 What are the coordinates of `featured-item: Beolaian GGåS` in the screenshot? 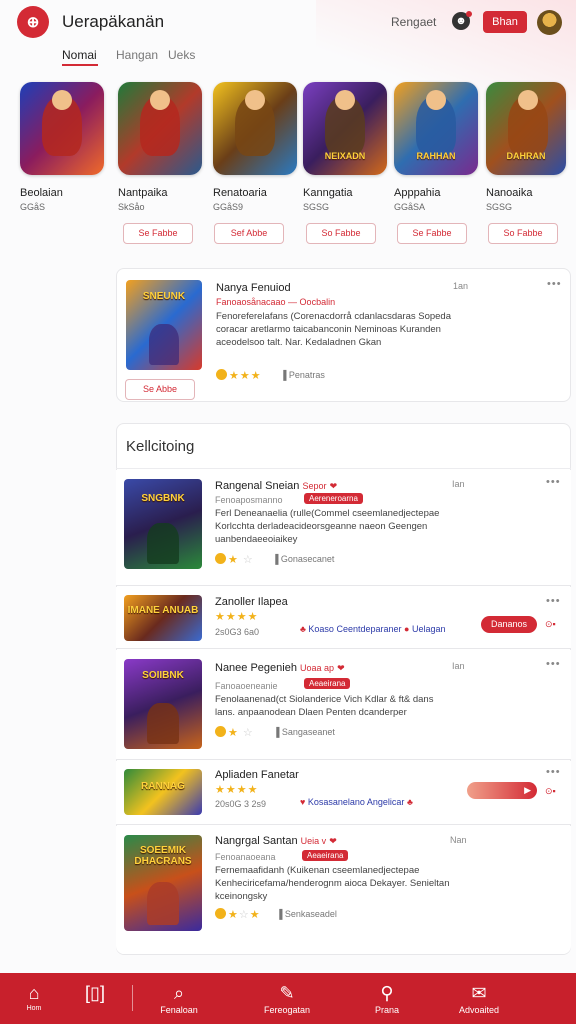 It's located at (65, 147).